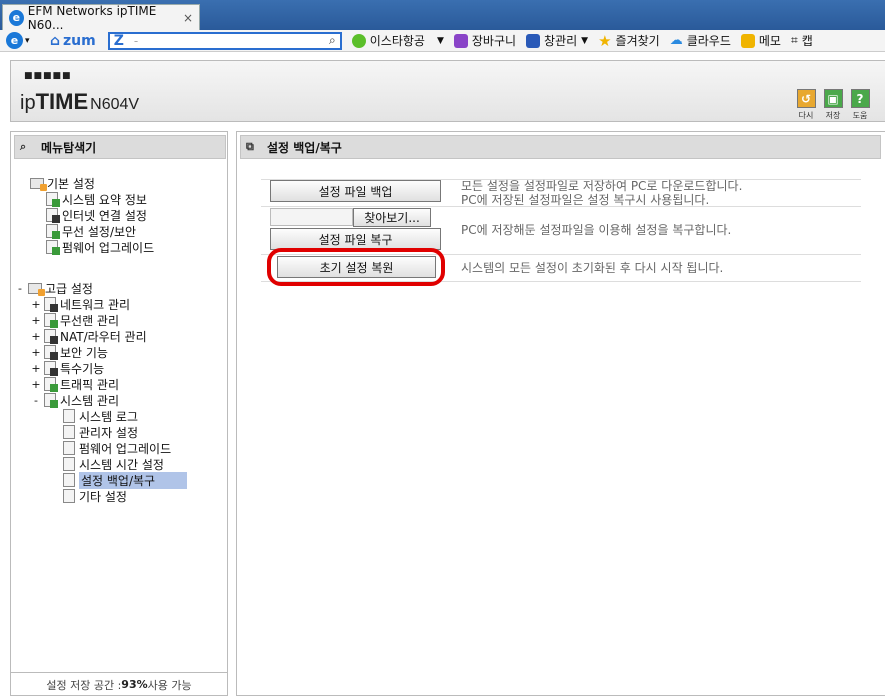  I want to click on tree-wlan-mgmt: + 무선랜 관리, so click(75, 320).